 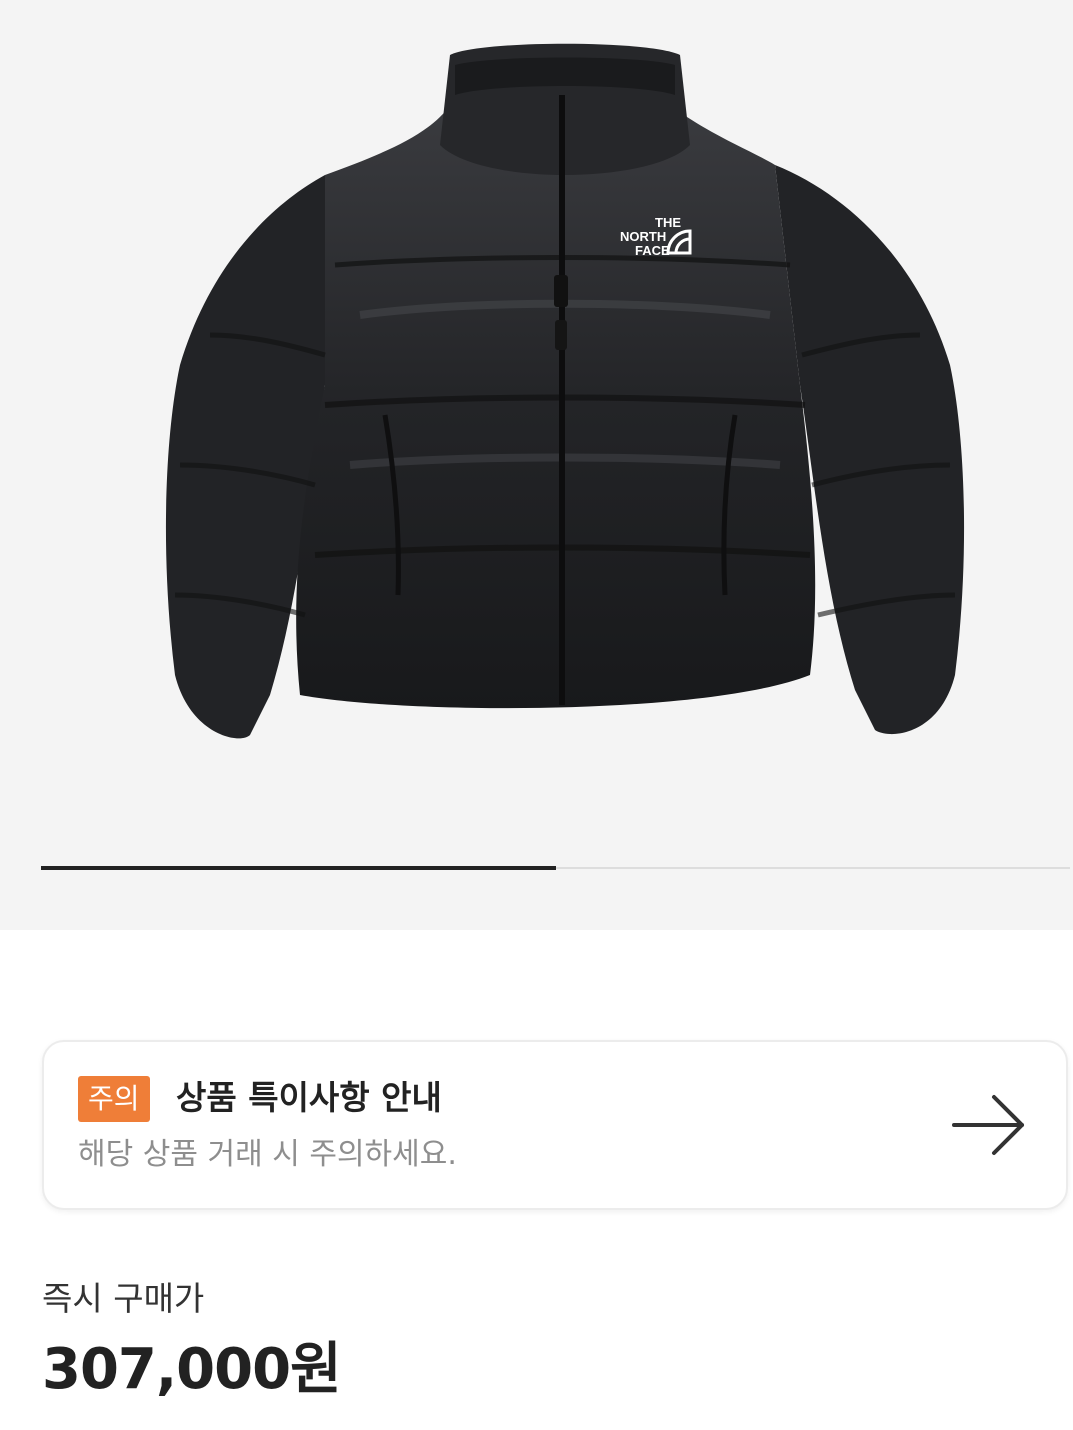 What do you see at coordinates (123, 1298) in the screenshot?
I see `instant-buy-price-label: 즉시 구매가` at bounding box center [123, 1298].